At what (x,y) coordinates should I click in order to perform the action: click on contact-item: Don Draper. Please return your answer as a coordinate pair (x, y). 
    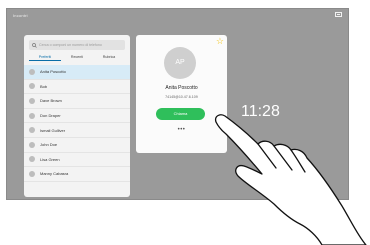
    Looking at the image, I should click on (77, 116).